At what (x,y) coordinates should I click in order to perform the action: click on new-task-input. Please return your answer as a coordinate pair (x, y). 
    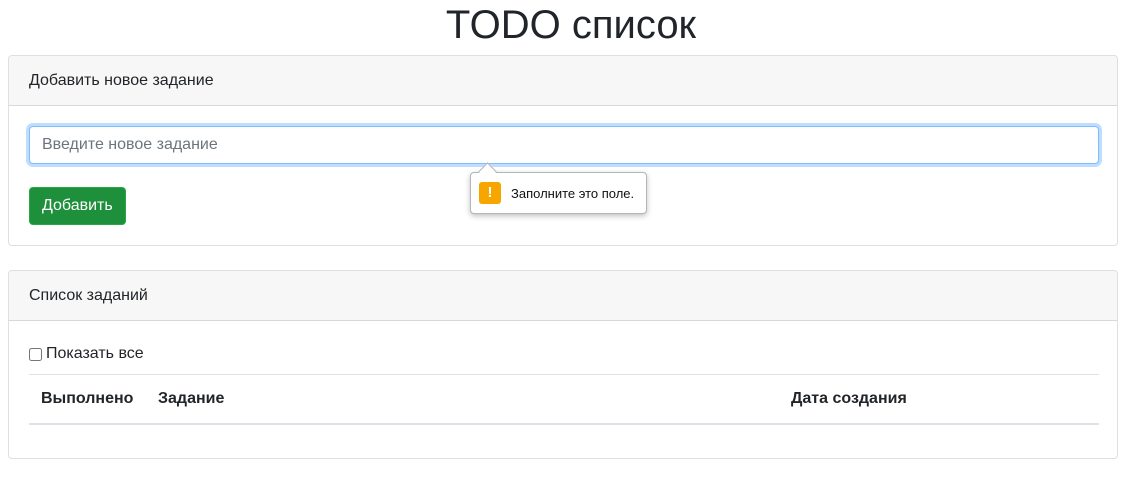
    Looking at the image, I should click on (564, 145).